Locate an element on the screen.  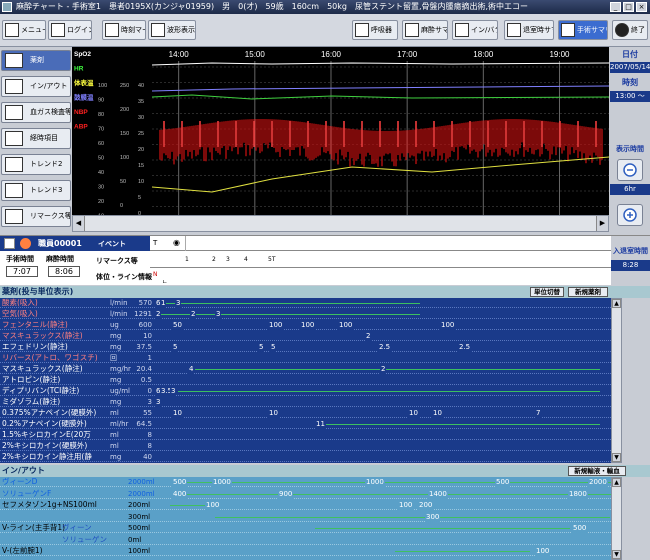
scroll-right-arrow: ▶ is located at coordinates (602, 223).